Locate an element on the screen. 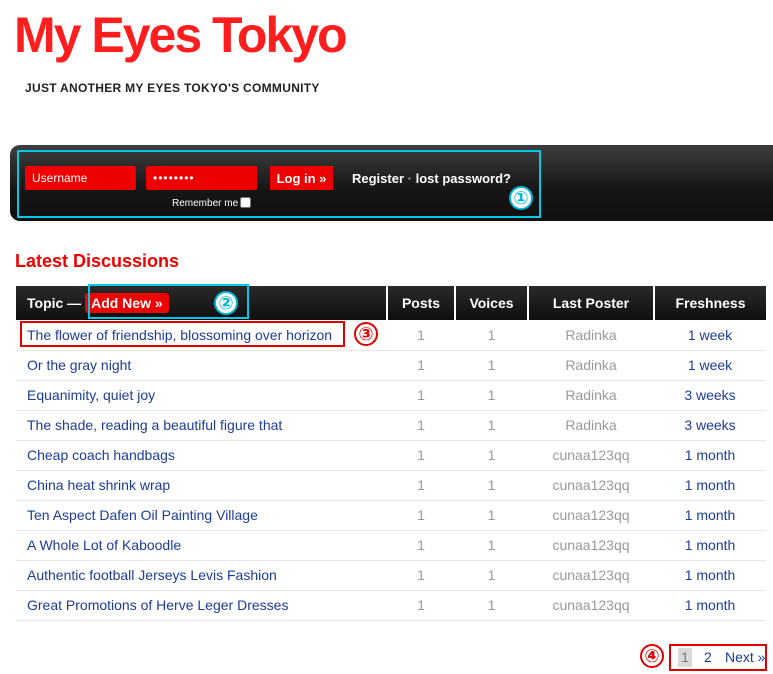 This screenshot has width=773, height=674. annotation-marker-4: ④ is located at coordinates (652, 656).